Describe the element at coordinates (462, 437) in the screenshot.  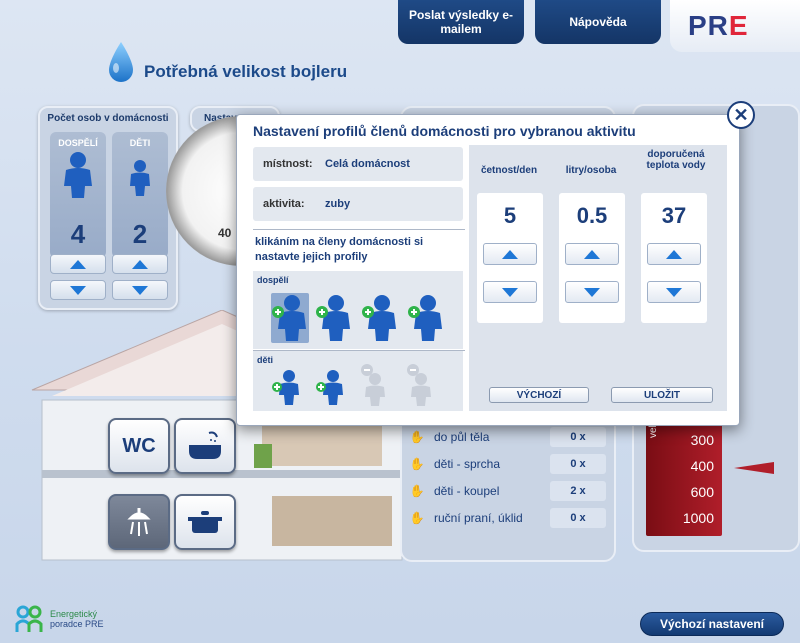
I see `activity-name: do půl těla` at that location.